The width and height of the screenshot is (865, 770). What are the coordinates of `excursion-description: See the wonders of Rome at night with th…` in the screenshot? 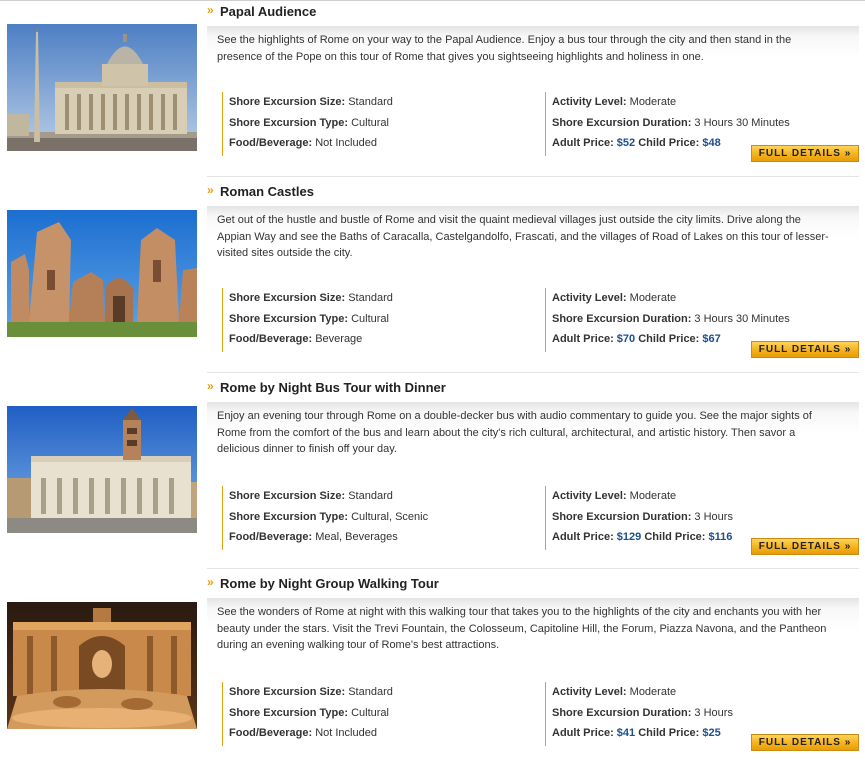 It's located at (522, 628).